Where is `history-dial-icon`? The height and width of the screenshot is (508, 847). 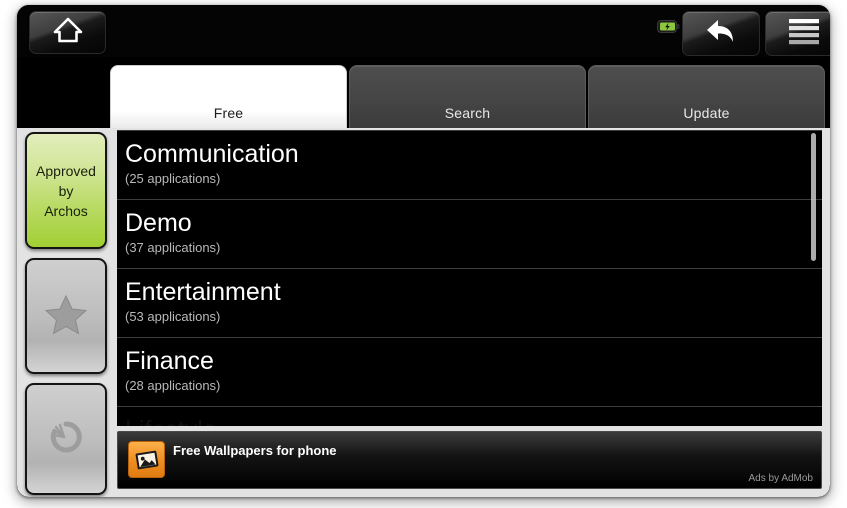
history-dial-icon is located at coordinates (66, 439).